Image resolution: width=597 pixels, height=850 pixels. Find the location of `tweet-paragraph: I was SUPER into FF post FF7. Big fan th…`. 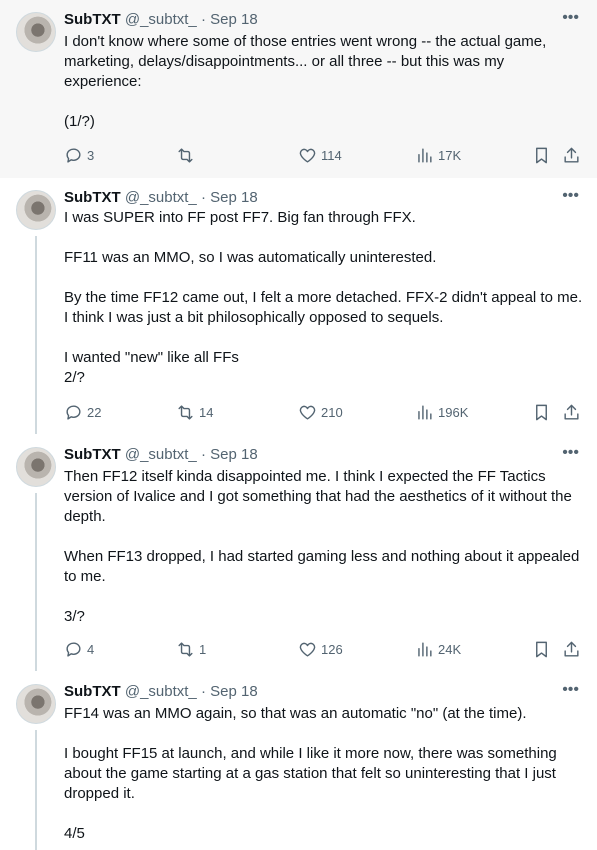

tweet-paragraph: I was SUPER into FF post FF7. Big fan th… is located at coordinates (240, 217).